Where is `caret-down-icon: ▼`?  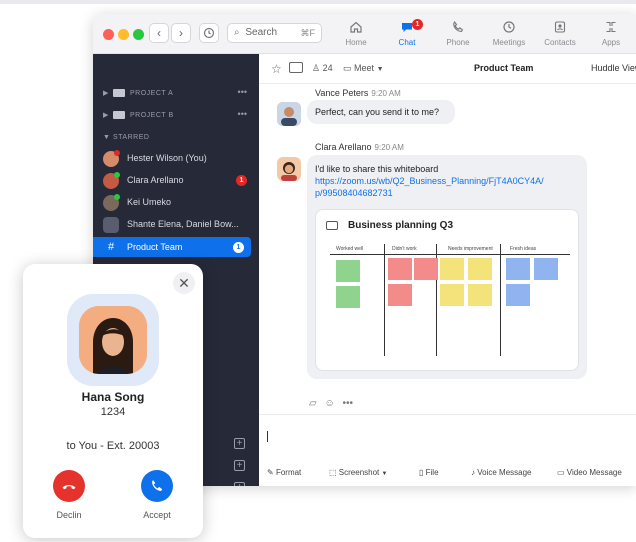
caret-down-icon: ▼ is located at coordinates (106, 137).